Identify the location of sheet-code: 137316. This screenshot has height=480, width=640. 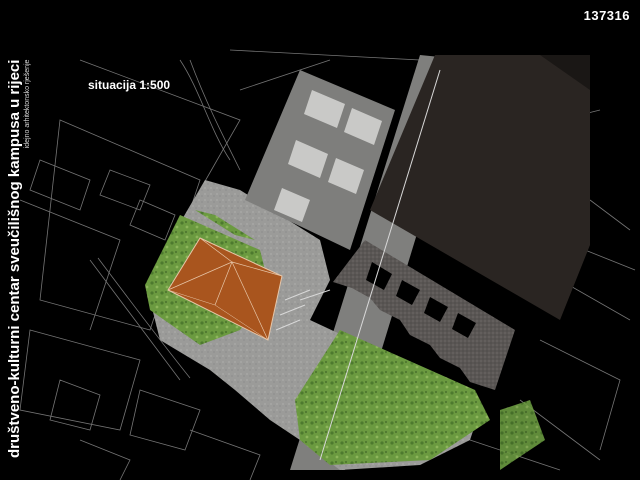
(606, 15).